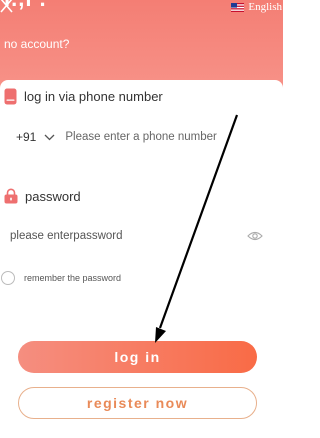 The width and height of the screenshot is (320, 438). Describe the element at coordinates (36, 44) in the screenshot. I see `no-account-link: no account?` at that location.